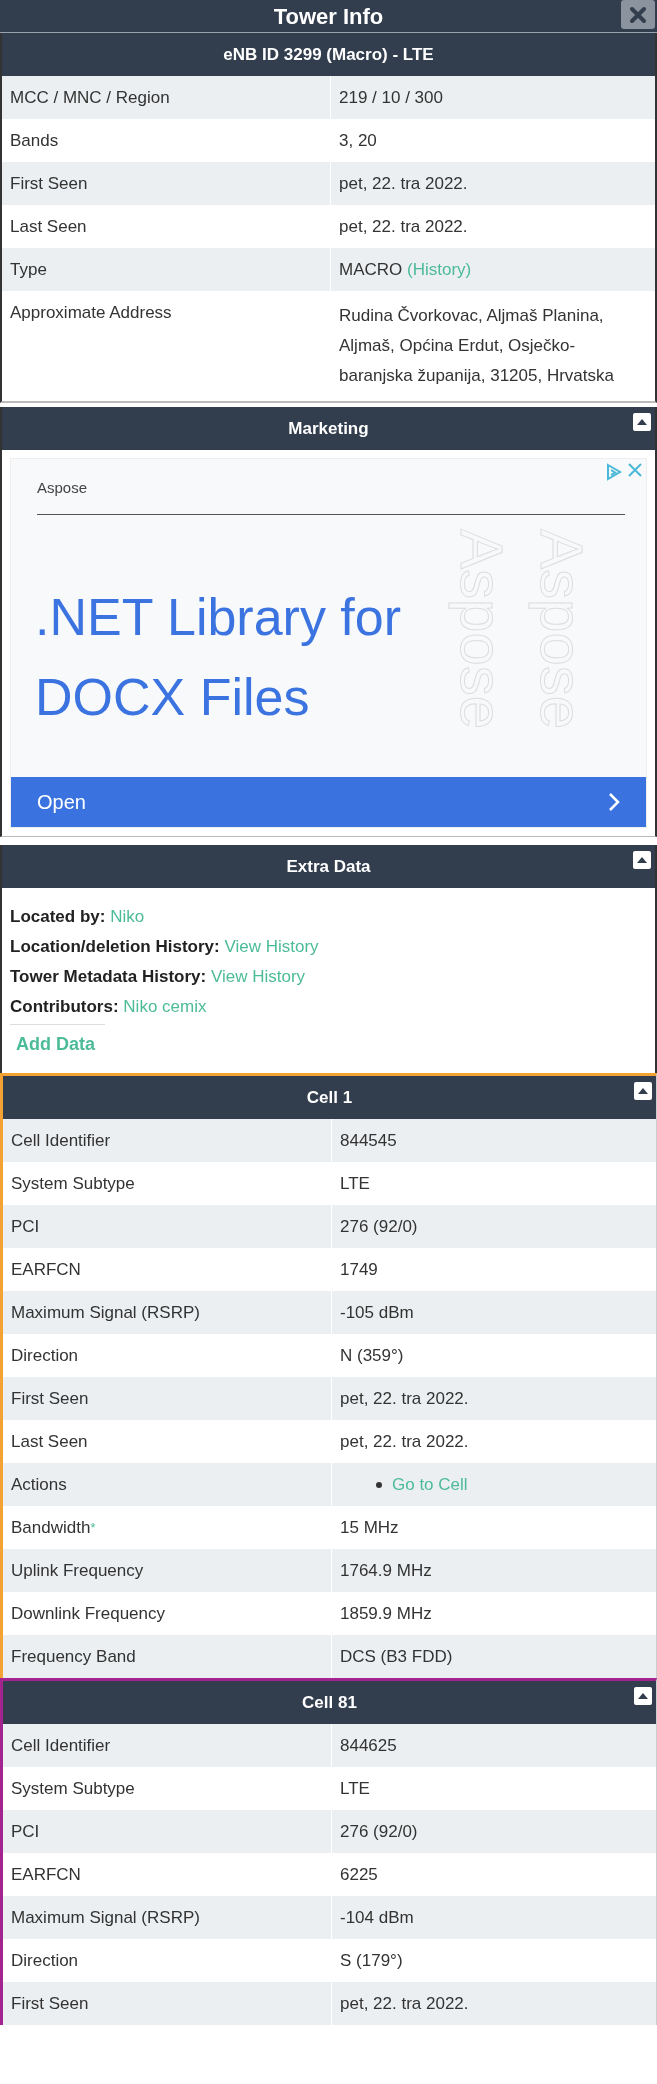 Image resolution: width=657 pixels, height=2084 pixels. I want to click on close-button, so click(638, 14).